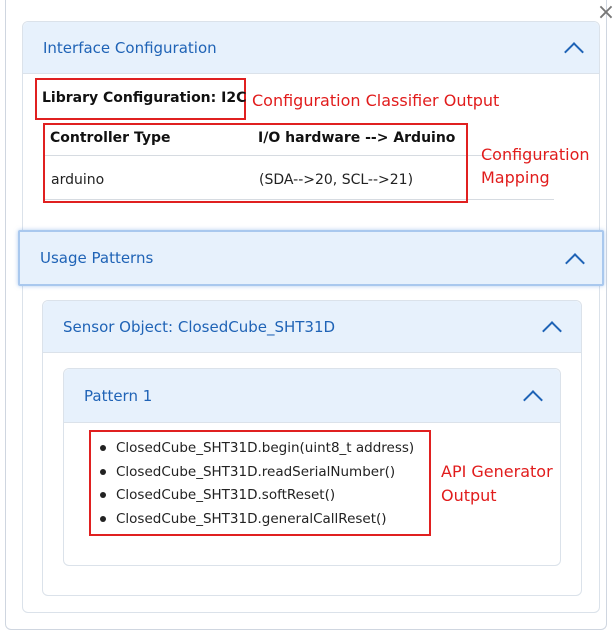 The image size is (616, 631). What do you see at coordinates (256, 449) in the screenshot?
I see `api-item: ClosedCube_SHT31D.begin(uint8_t address)` at bounding box center [256, 449].